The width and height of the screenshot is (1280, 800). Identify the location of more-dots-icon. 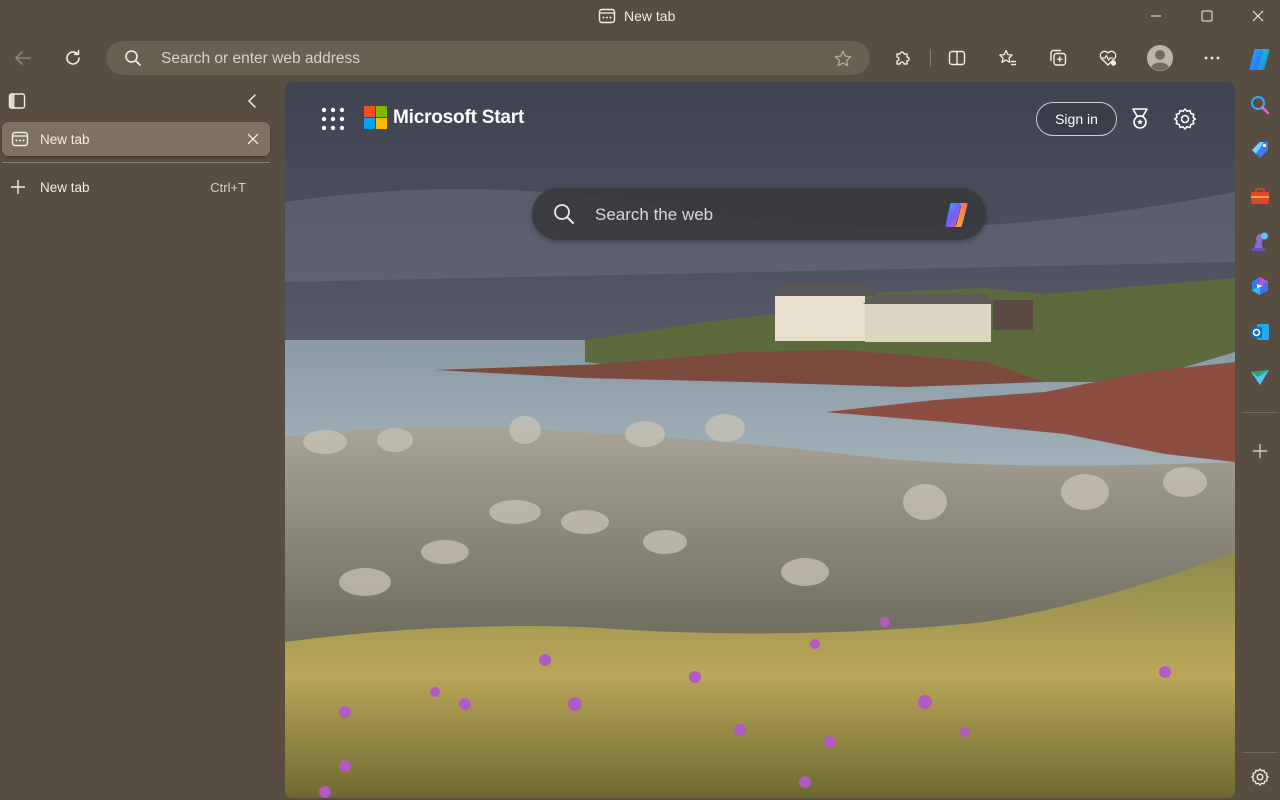
(1212, 58).